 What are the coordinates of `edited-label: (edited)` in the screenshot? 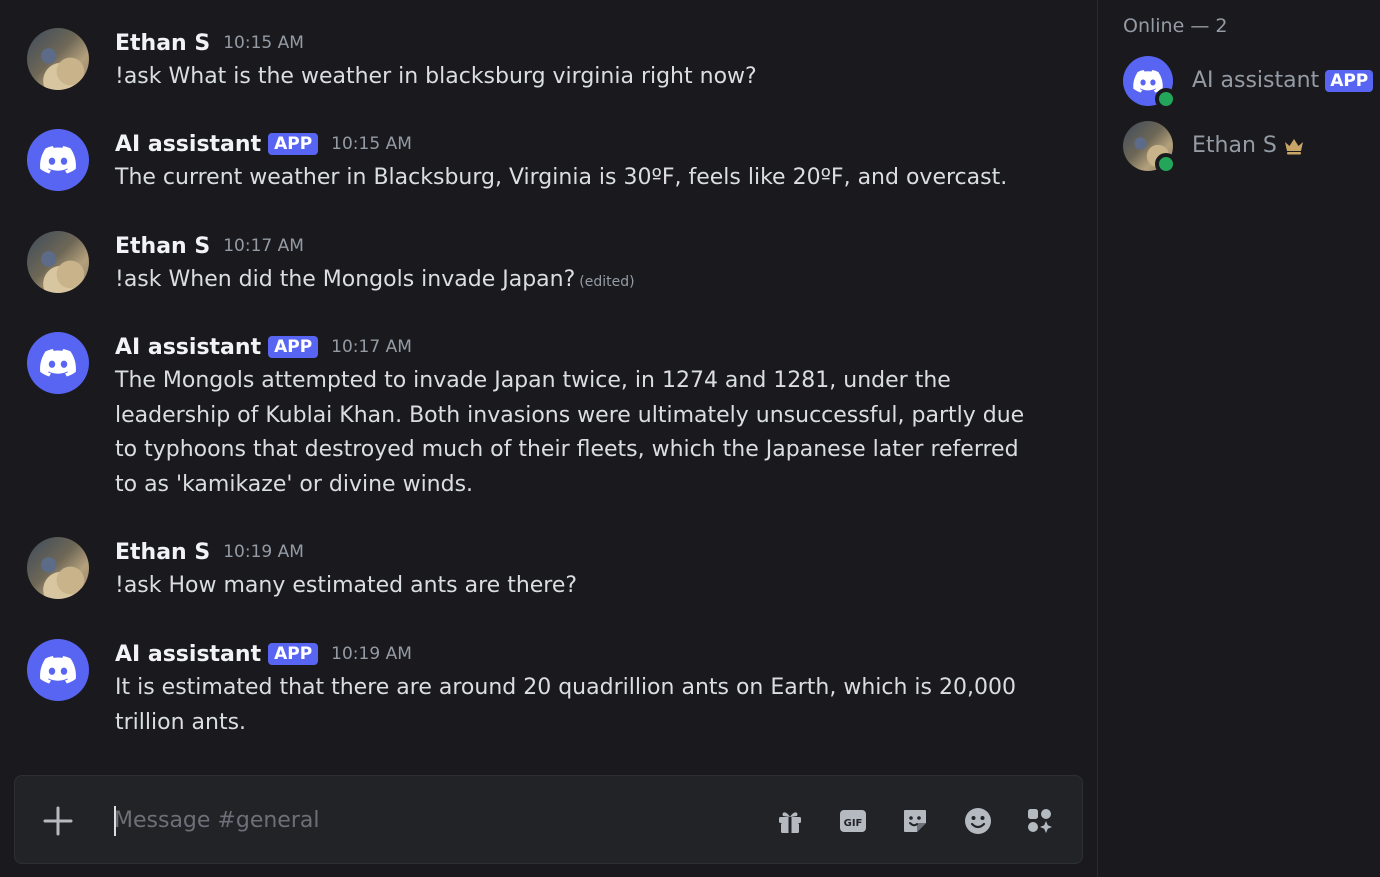 It's located at (607, 282).